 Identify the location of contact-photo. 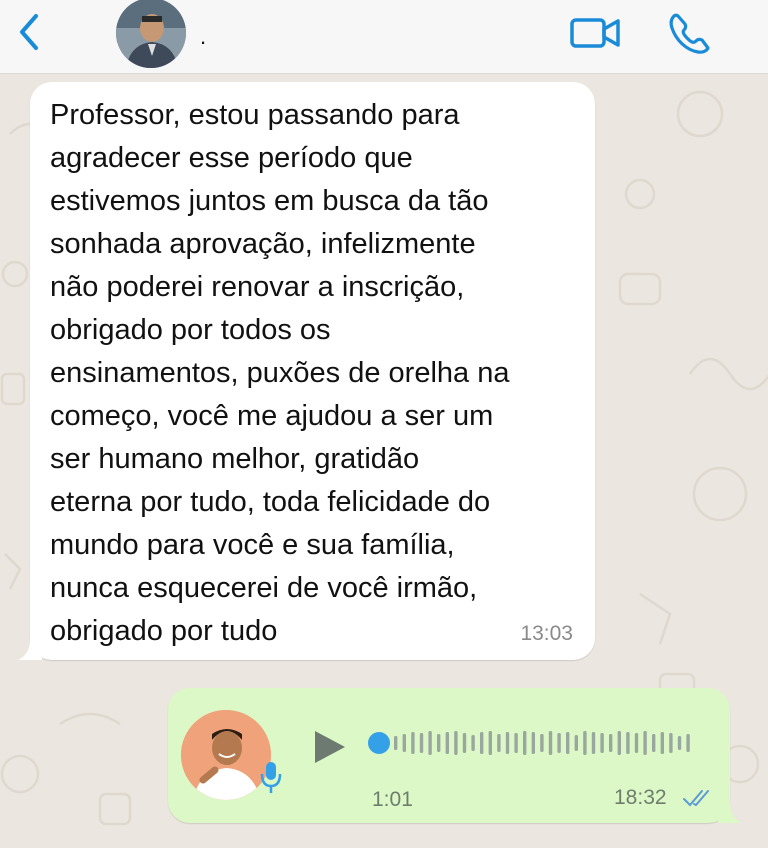
(151, 34).